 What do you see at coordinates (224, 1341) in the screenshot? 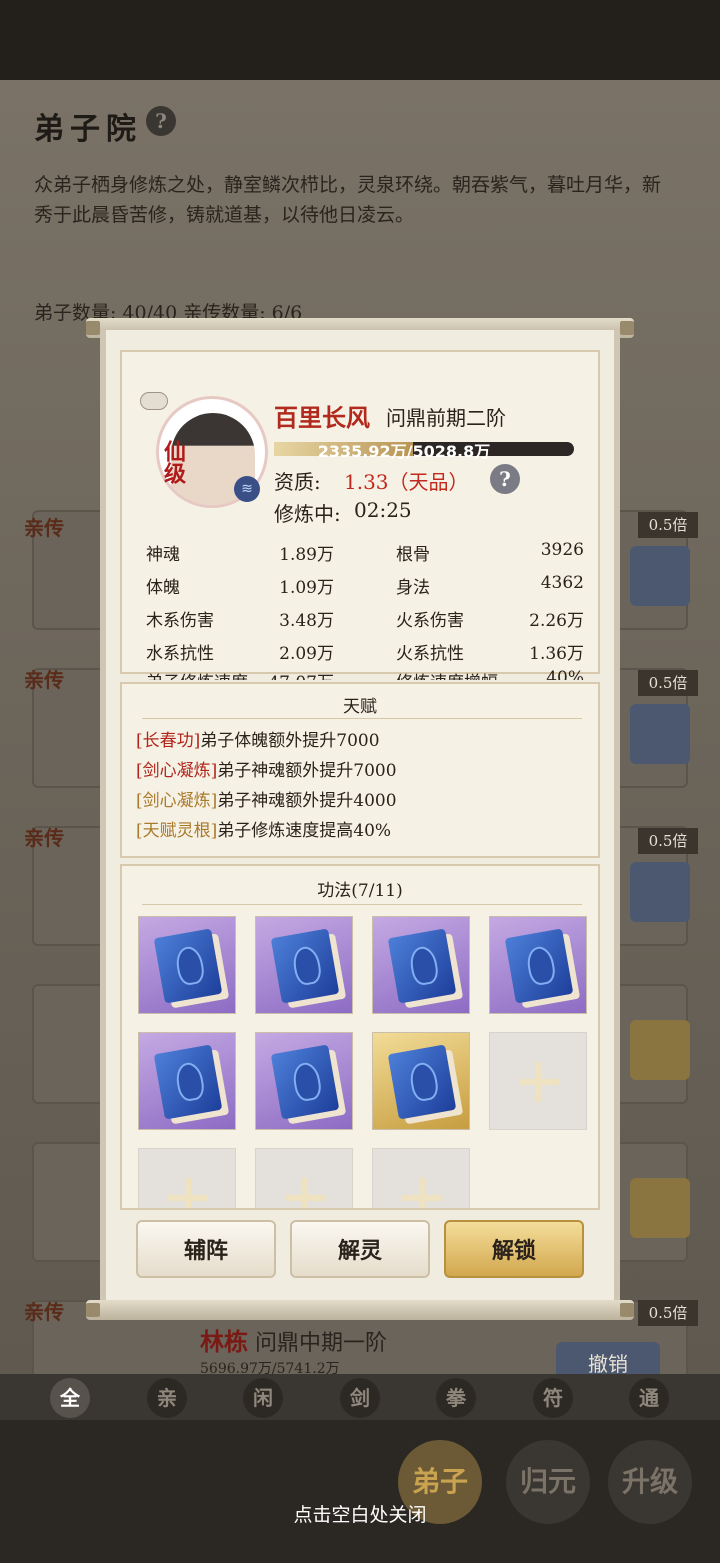
I see `last-disciple-name-text: 林栋` at bounding box center [224, 1341].